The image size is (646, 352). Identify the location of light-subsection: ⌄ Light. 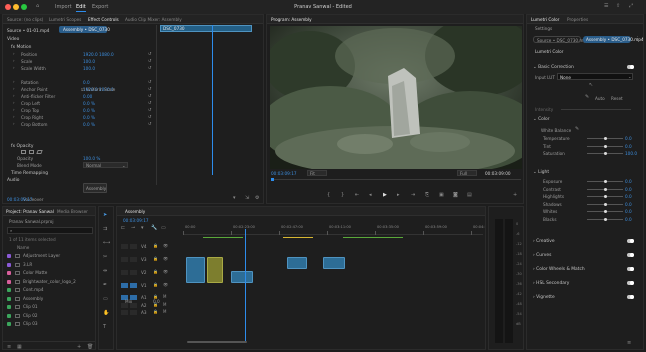
(541, 172).